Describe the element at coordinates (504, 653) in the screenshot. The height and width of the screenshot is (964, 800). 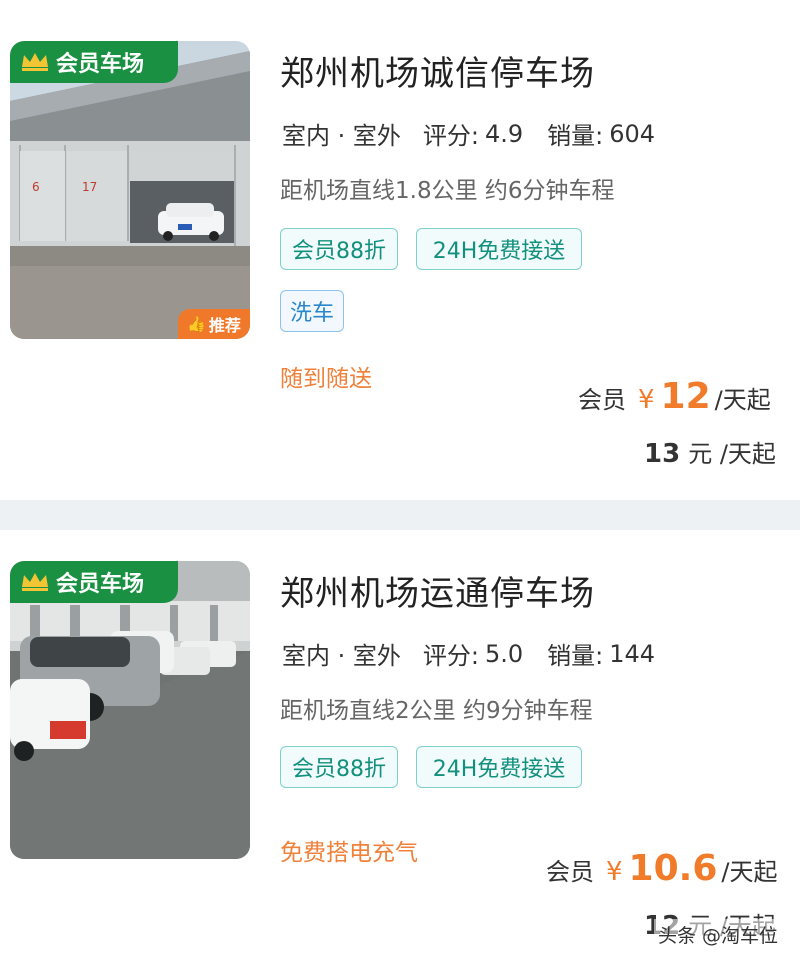
I see `rating-value: 5.0` at that location.